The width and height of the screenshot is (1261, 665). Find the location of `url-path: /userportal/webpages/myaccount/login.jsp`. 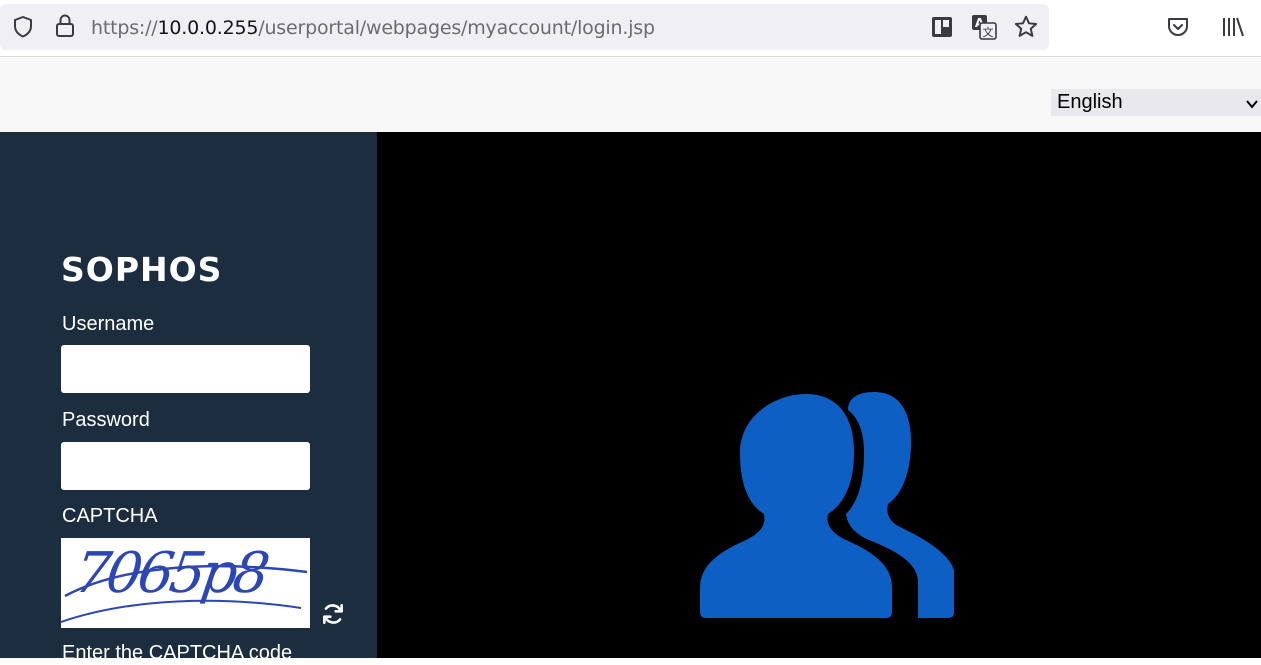

url-path: /userportal/webpages/myaccount/login.jsp is located at coordinates (456, 28).